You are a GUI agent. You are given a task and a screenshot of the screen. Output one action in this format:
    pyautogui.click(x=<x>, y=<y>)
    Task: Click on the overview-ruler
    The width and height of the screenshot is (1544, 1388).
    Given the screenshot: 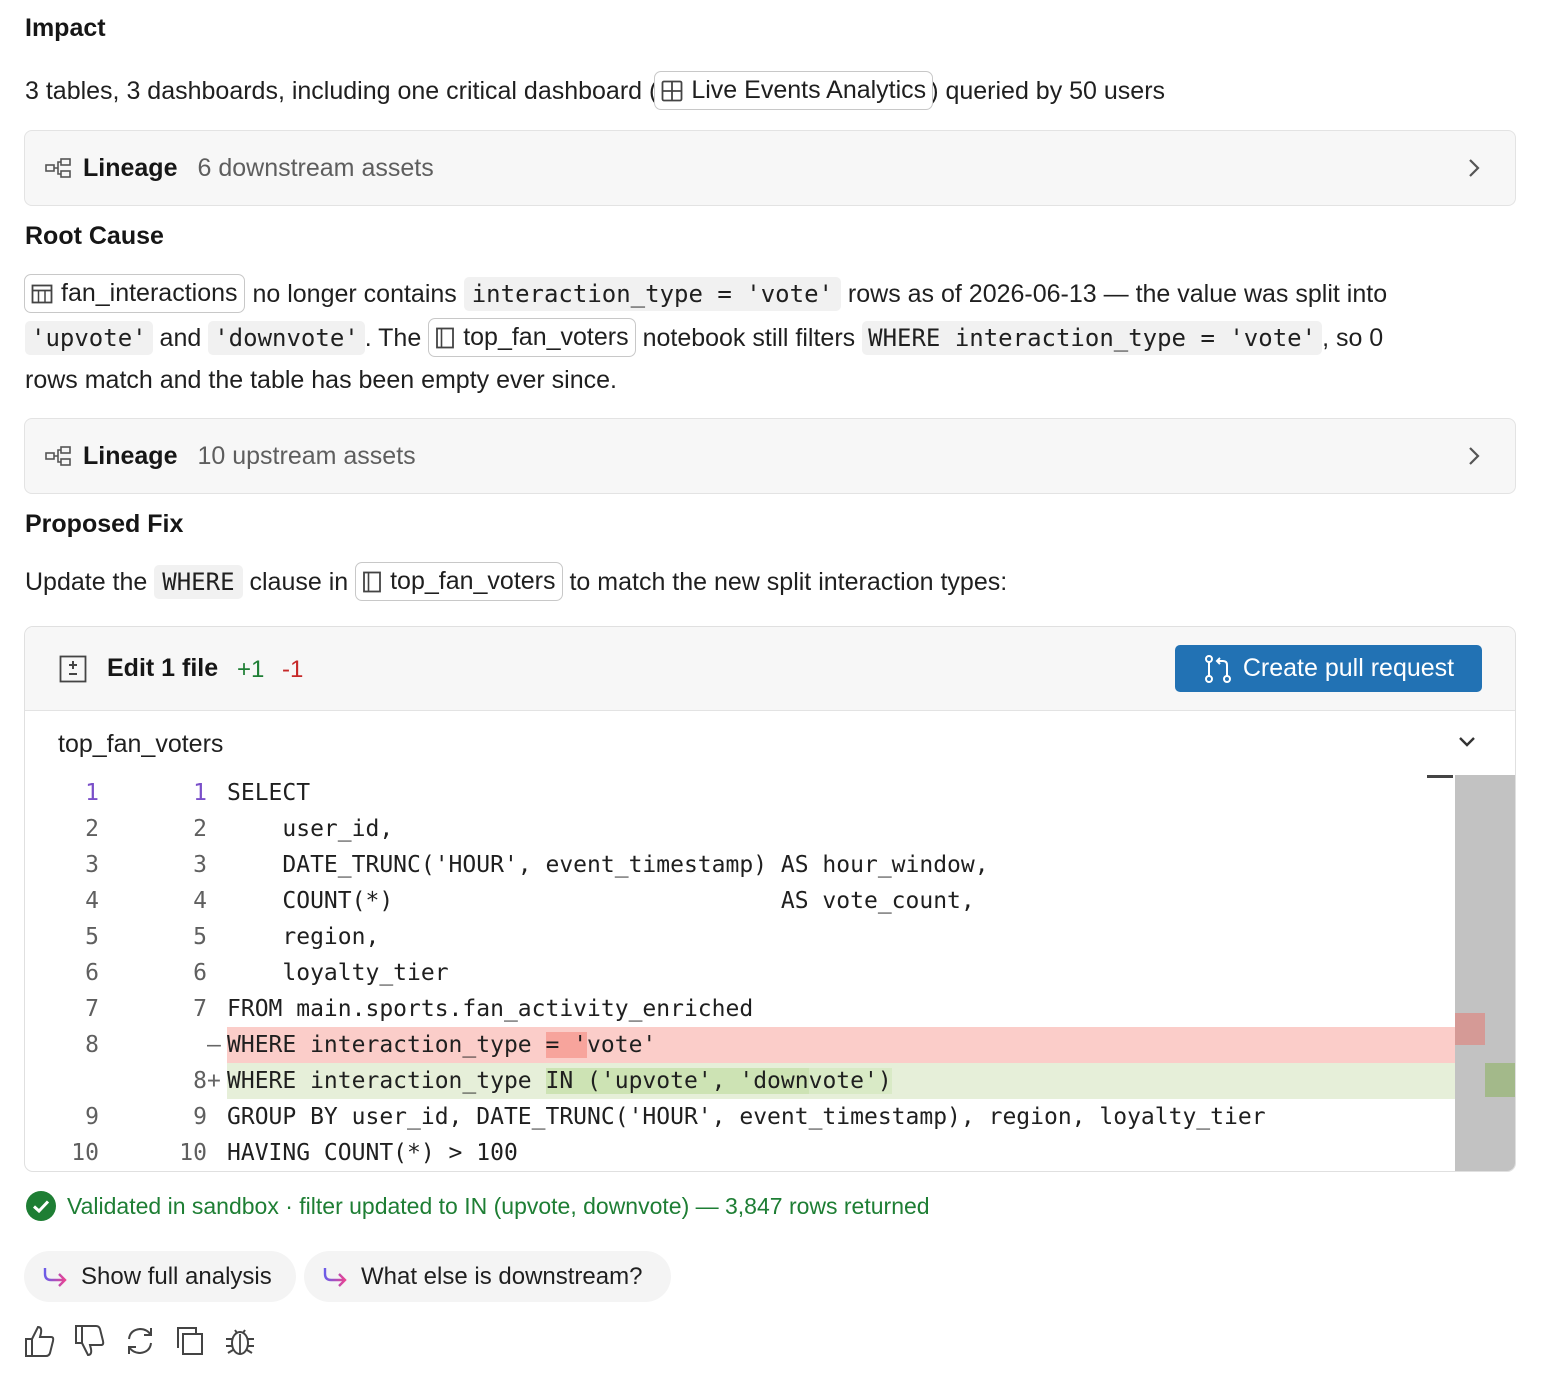 What is the action you would take?
    pyautogui.click(x=1485, y=973)
    